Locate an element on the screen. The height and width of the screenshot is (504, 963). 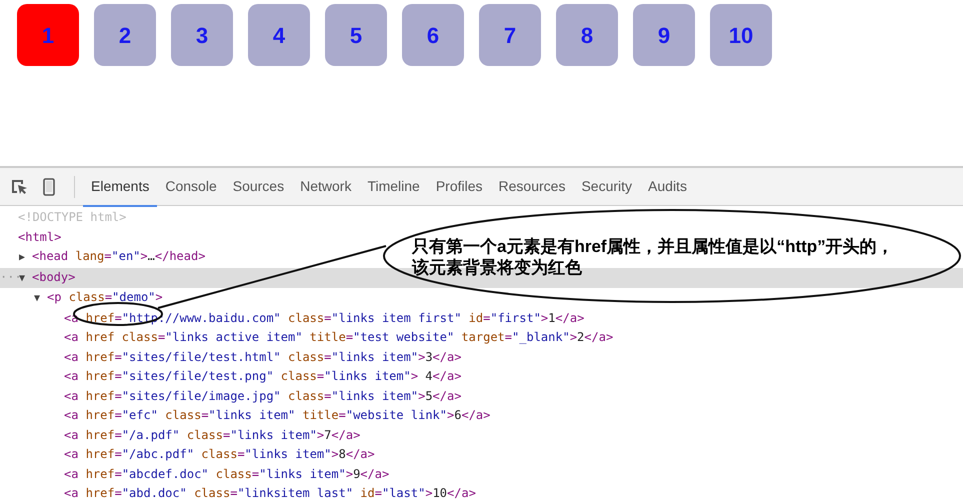
expand-toggle: ▶ is located at coordinates (25, 258).